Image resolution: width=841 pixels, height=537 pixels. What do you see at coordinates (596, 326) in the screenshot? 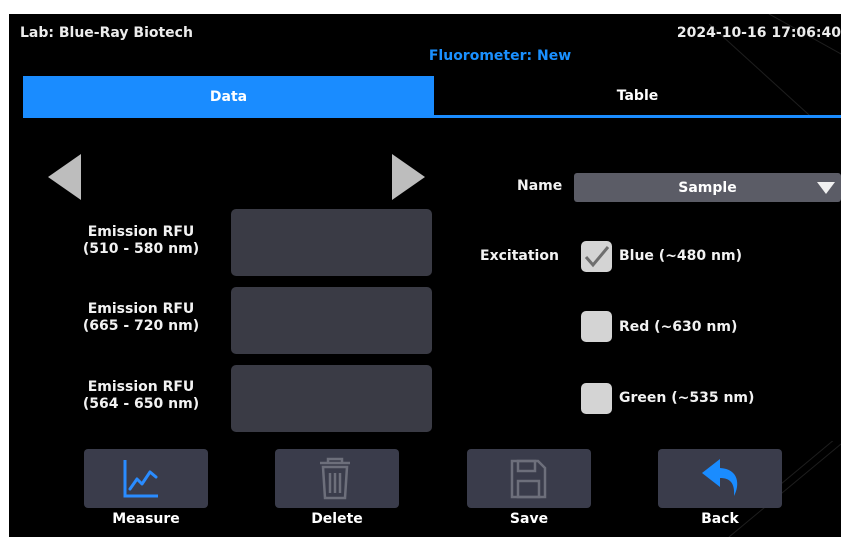
I see `checkbox-red` at bounding box center [596, 326].